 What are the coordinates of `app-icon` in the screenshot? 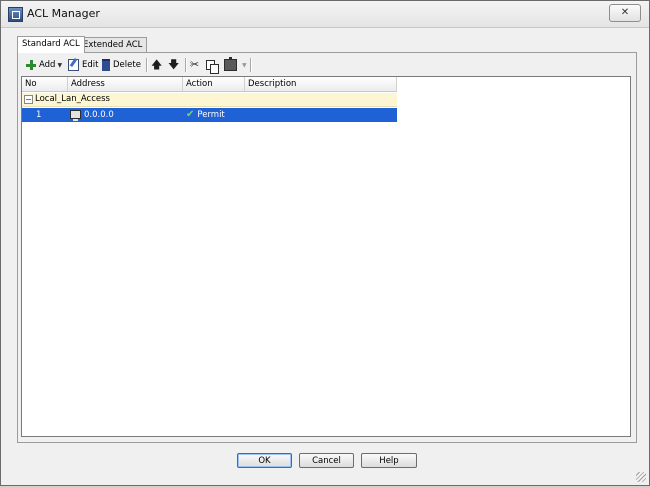 It's located at (15, 14).